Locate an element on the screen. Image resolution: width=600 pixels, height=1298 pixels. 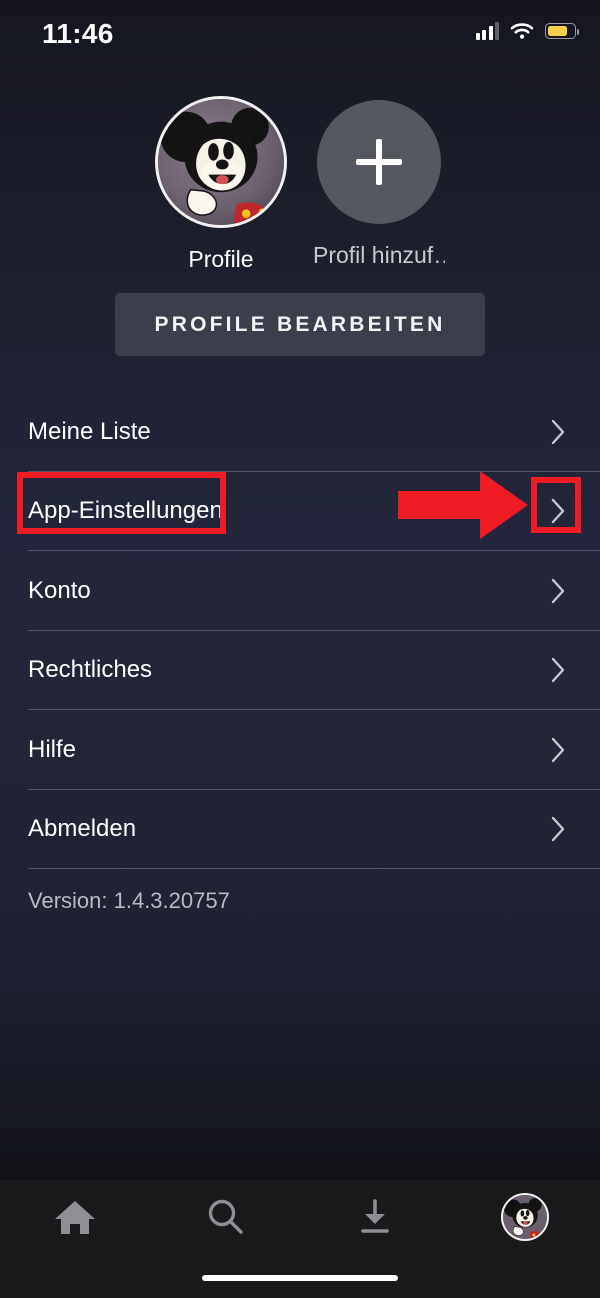
menu-item-meine-liste: Meine Liste is located at coordinates (300, 432).